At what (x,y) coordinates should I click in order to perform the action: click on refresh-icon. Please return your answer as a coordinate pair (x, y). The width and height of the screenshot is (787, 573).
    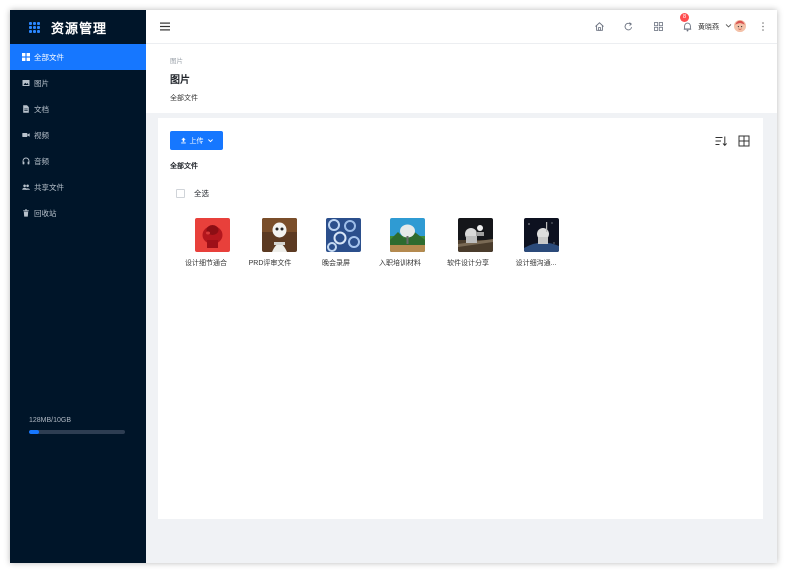
    Looking at the image, I should click on (628, 26).